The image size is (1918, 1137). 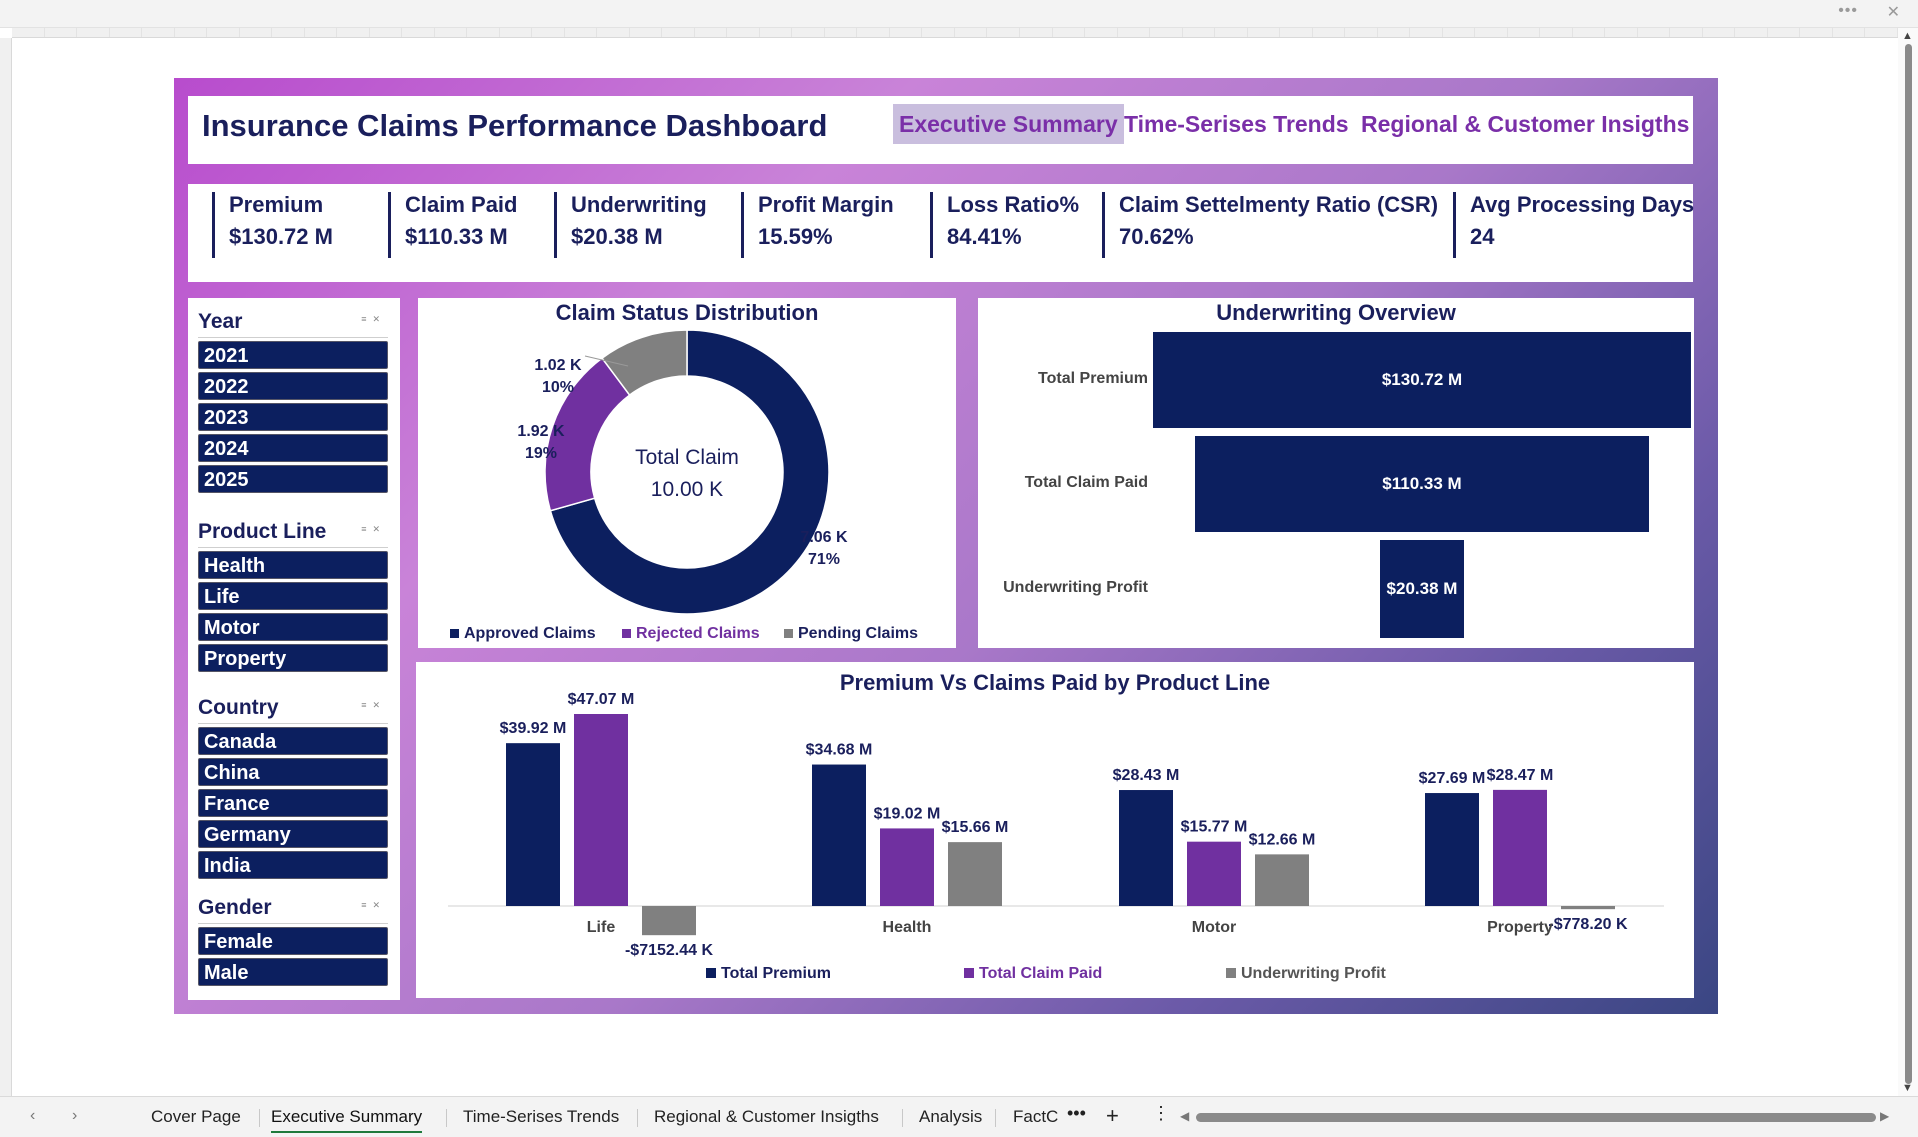 I want to click on slicer-item-motor: Motor, so click(x=293, y=627).